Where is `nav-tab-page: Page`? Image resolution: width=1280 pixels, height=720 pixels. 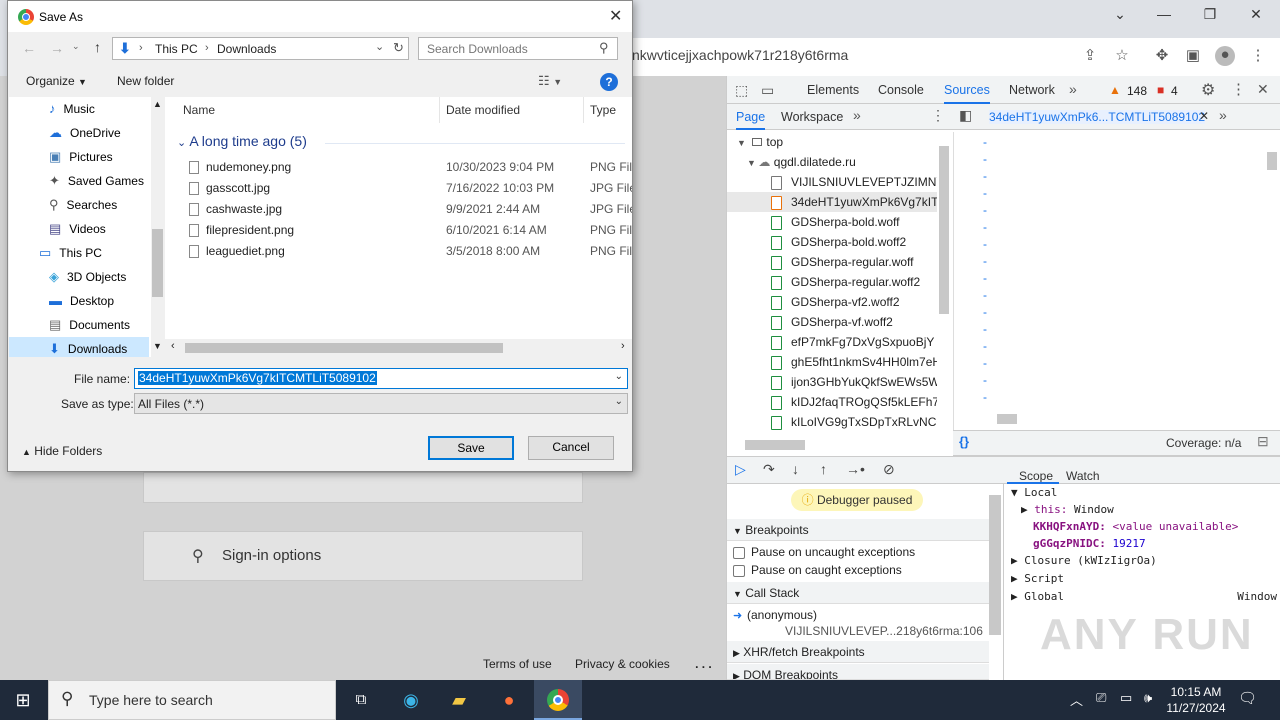
nav-tab-page: Page is located at coordinates (751, 120).